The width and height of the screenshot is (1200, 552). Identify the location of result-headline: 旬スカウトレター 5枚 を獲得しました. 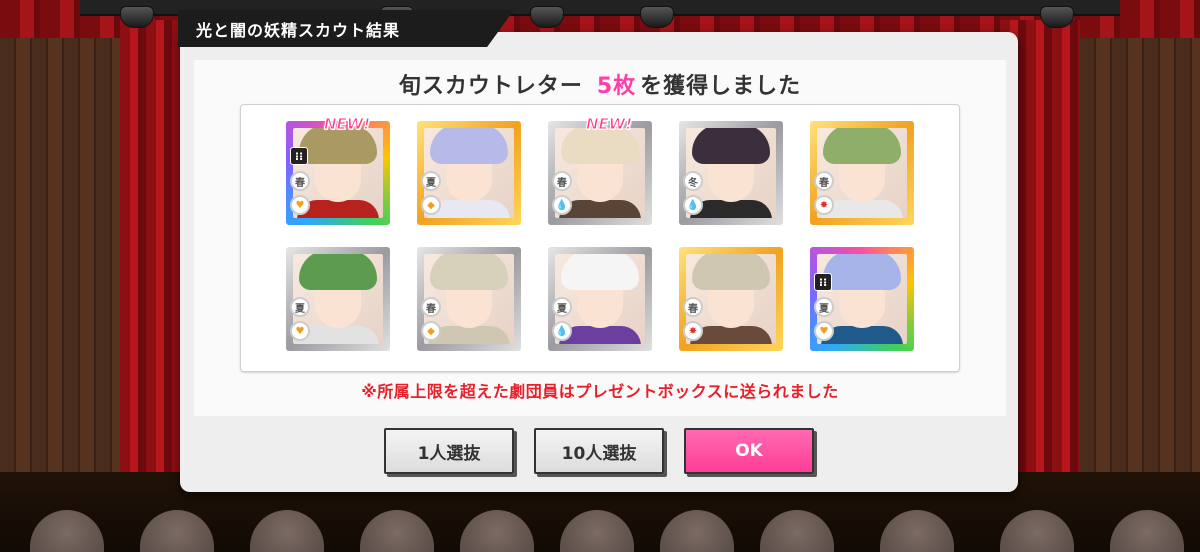
(600, 84).